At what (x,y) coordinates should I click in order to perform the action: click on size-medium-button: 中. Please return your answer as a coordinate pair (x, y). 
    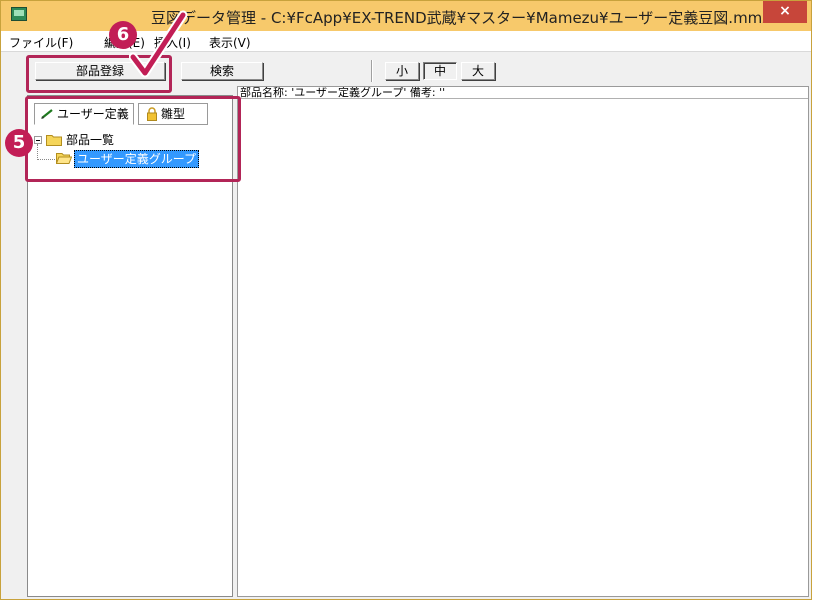
    Looking at the image, I should click on (440, 71).